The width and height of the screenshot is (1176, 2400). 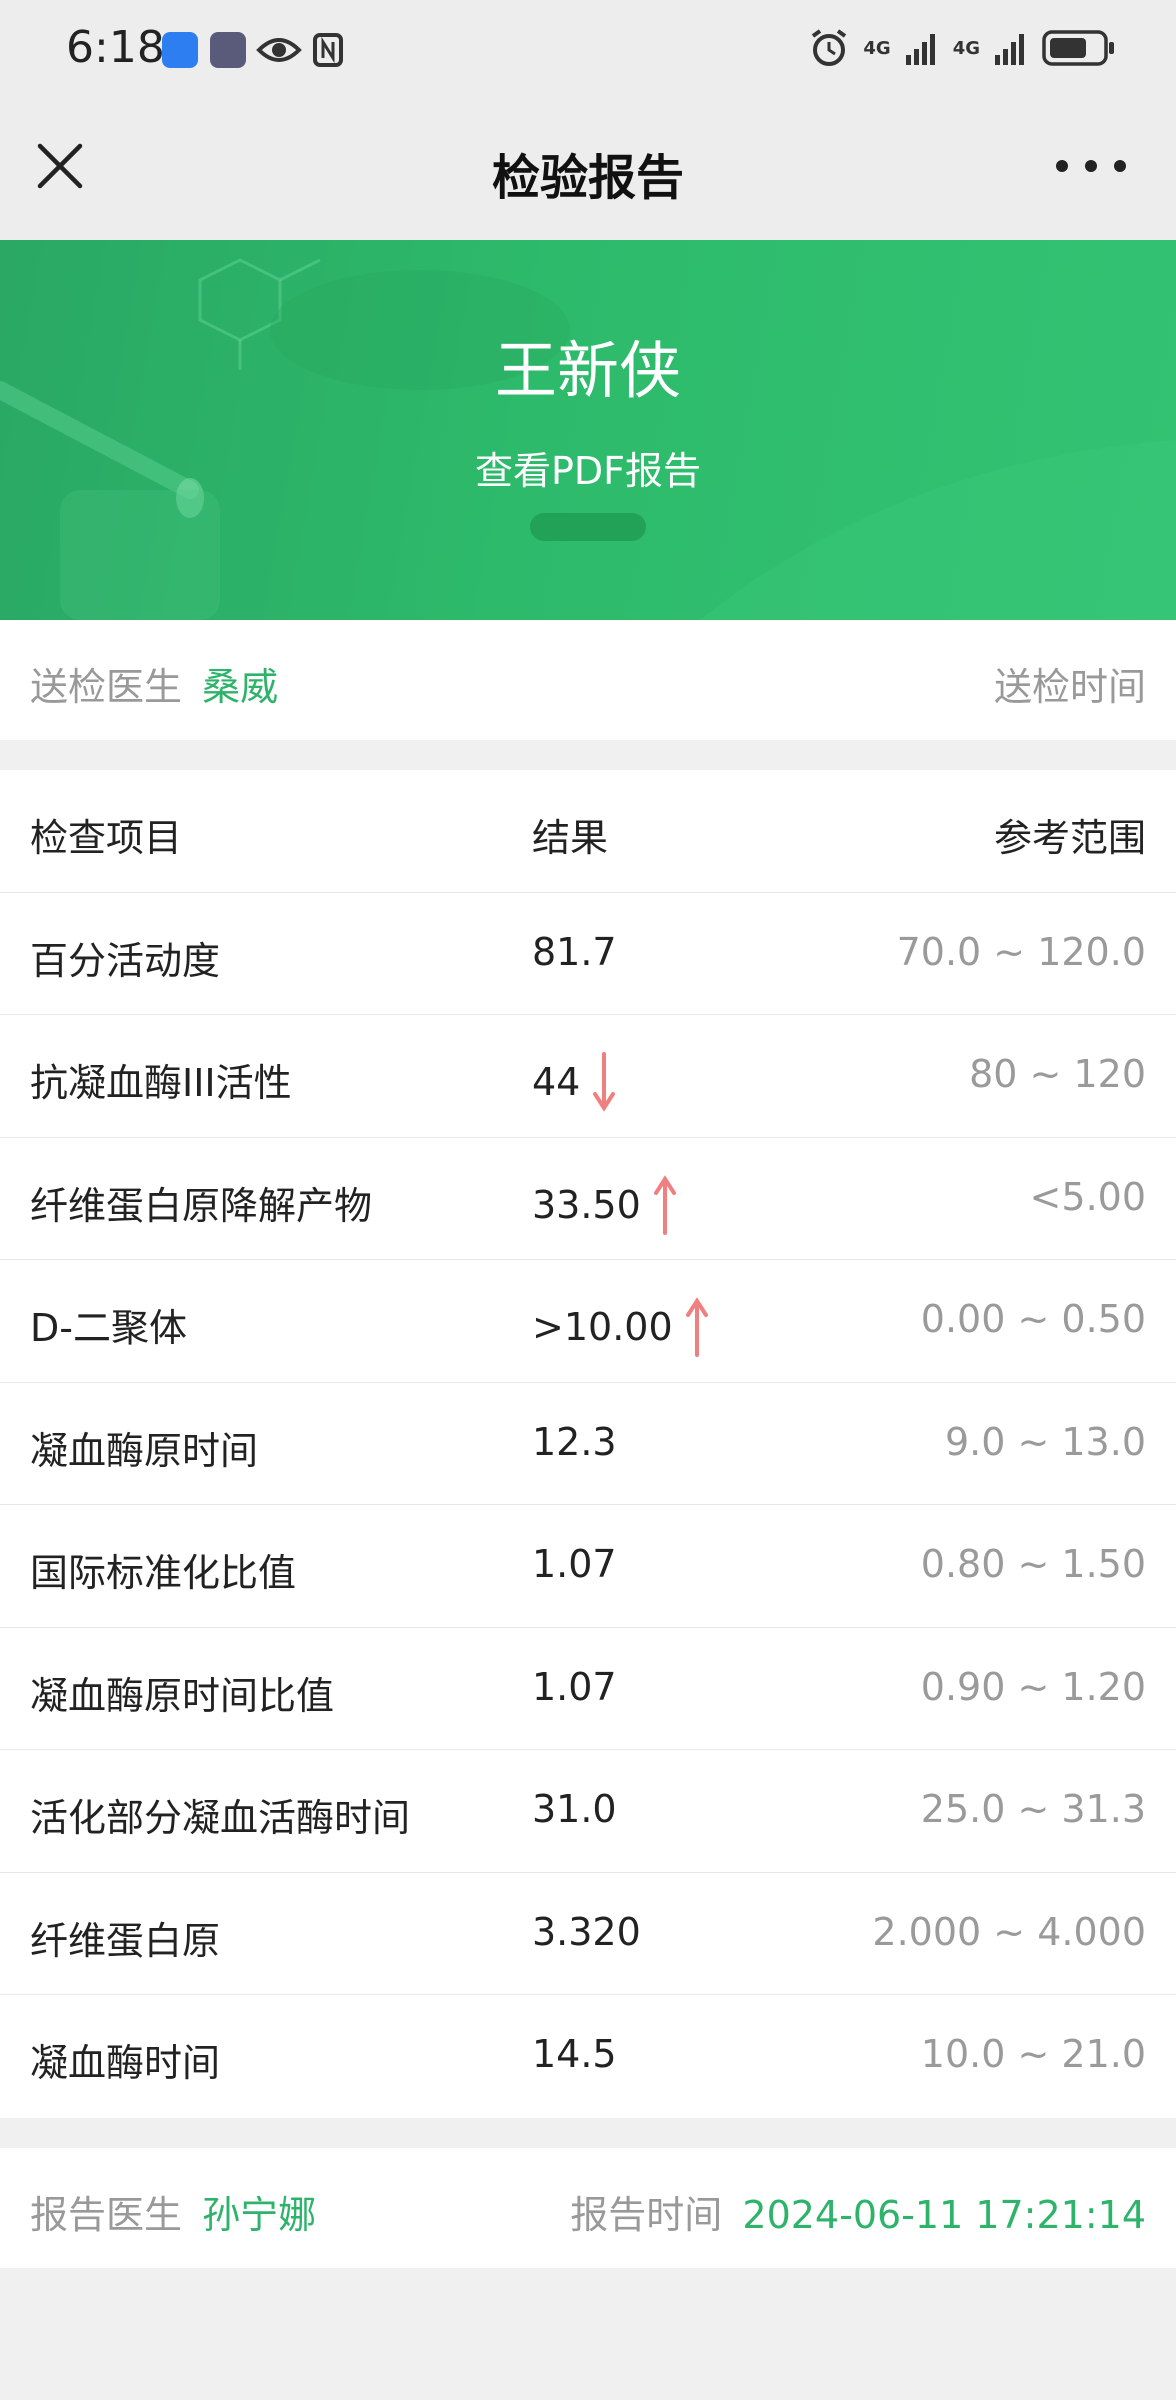 What do you see at coordinates (877, 48) in the screenshot?
I see `network-type-1: 4G` at bounding box center [877, 48].